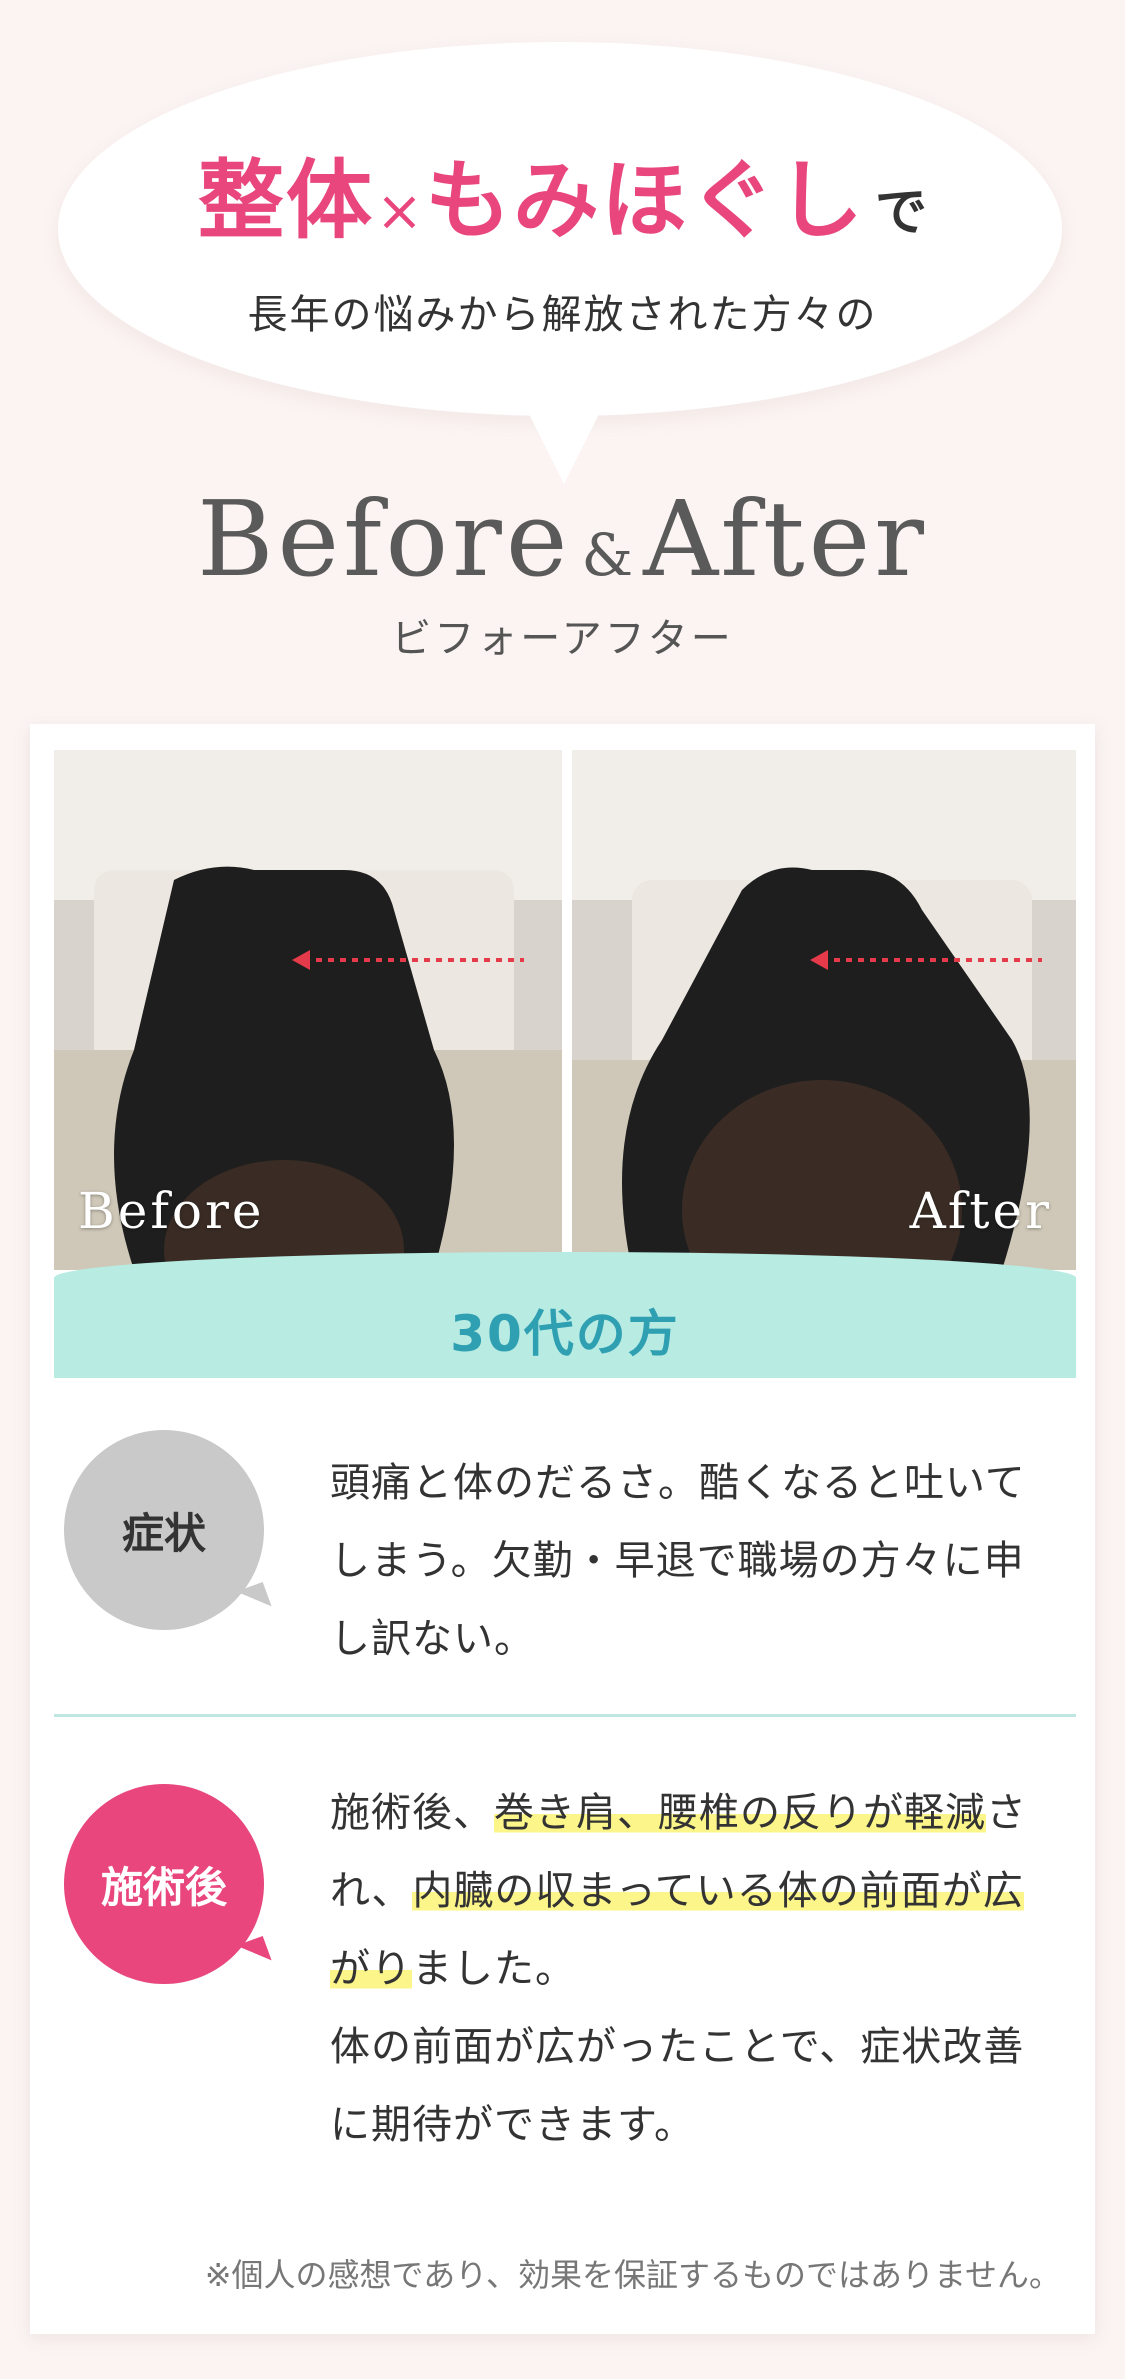  What do you see at coordinates (171, 1211) in the screenshot?
I see `before-photo-label: Before` at bounding box center [171, 1211].